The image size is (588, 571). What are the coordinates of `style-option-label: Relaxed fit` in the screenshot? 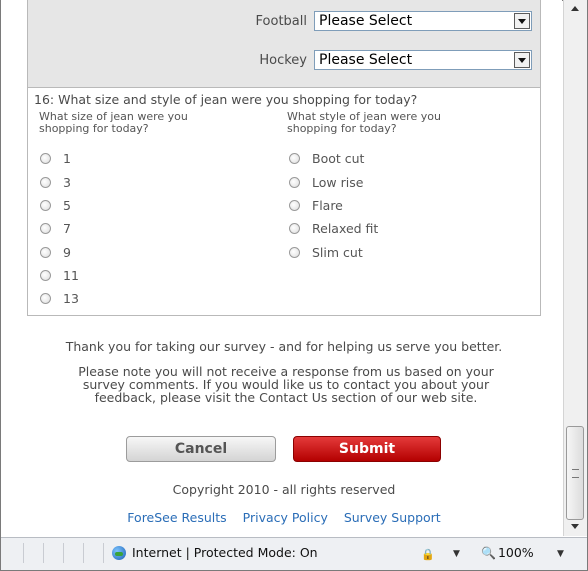 It's located at (345, 228).